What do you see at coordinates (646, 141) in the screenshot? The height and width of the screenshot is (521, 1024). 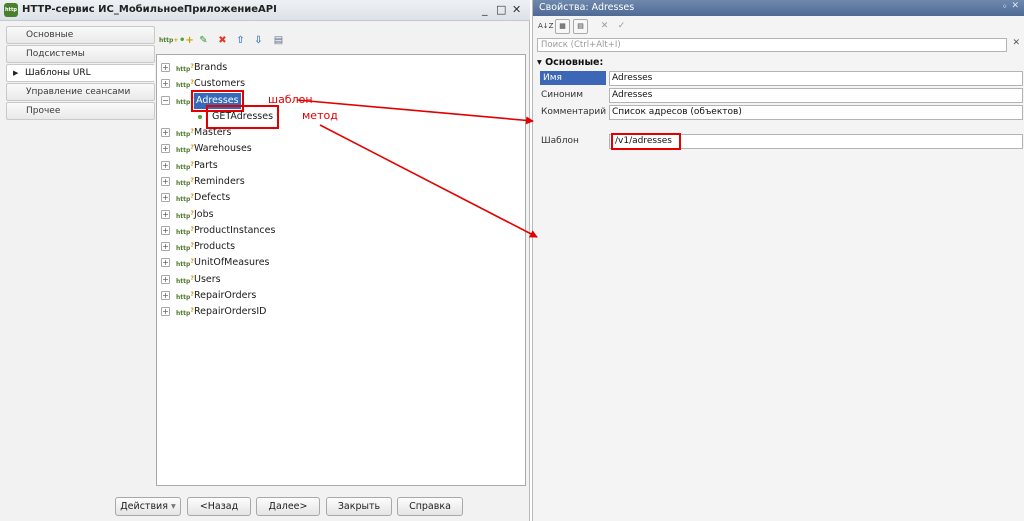 I see `template-value: /v1/adresses` at bounding box center [646, 141].